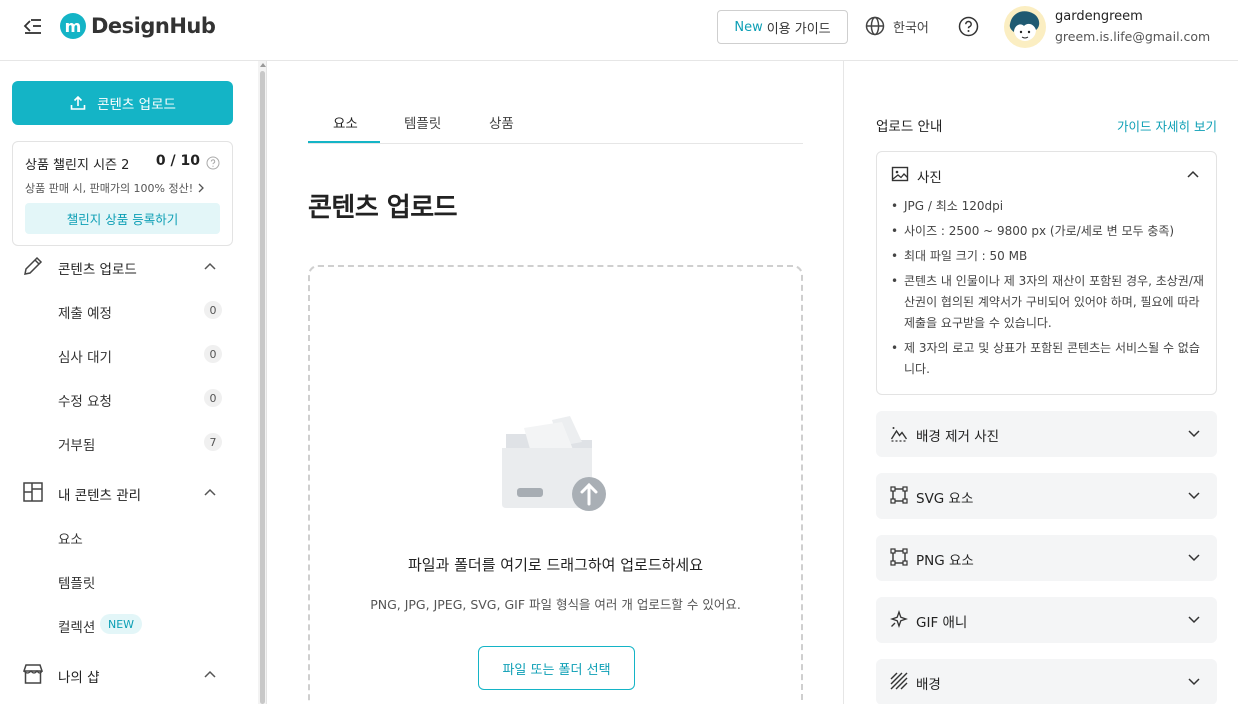 This screenshot has width=1238, height=704. What do you see at coordinates (555, 121) in the screenshot?
I see `content-type-tabs: 요소 템플릿 상품` at bounding box center [555, 121].